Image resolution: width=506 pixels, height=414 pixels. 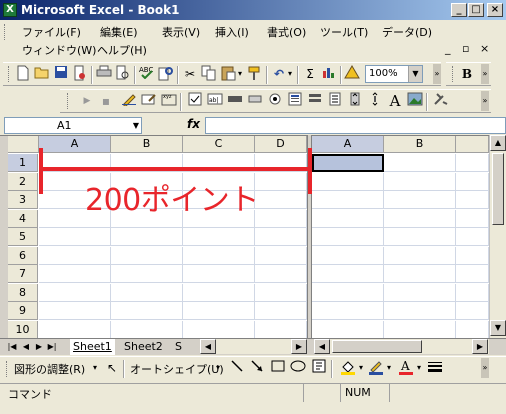 I want to click on prev-sheet-icon: ◀, so click(x=26, y=347).